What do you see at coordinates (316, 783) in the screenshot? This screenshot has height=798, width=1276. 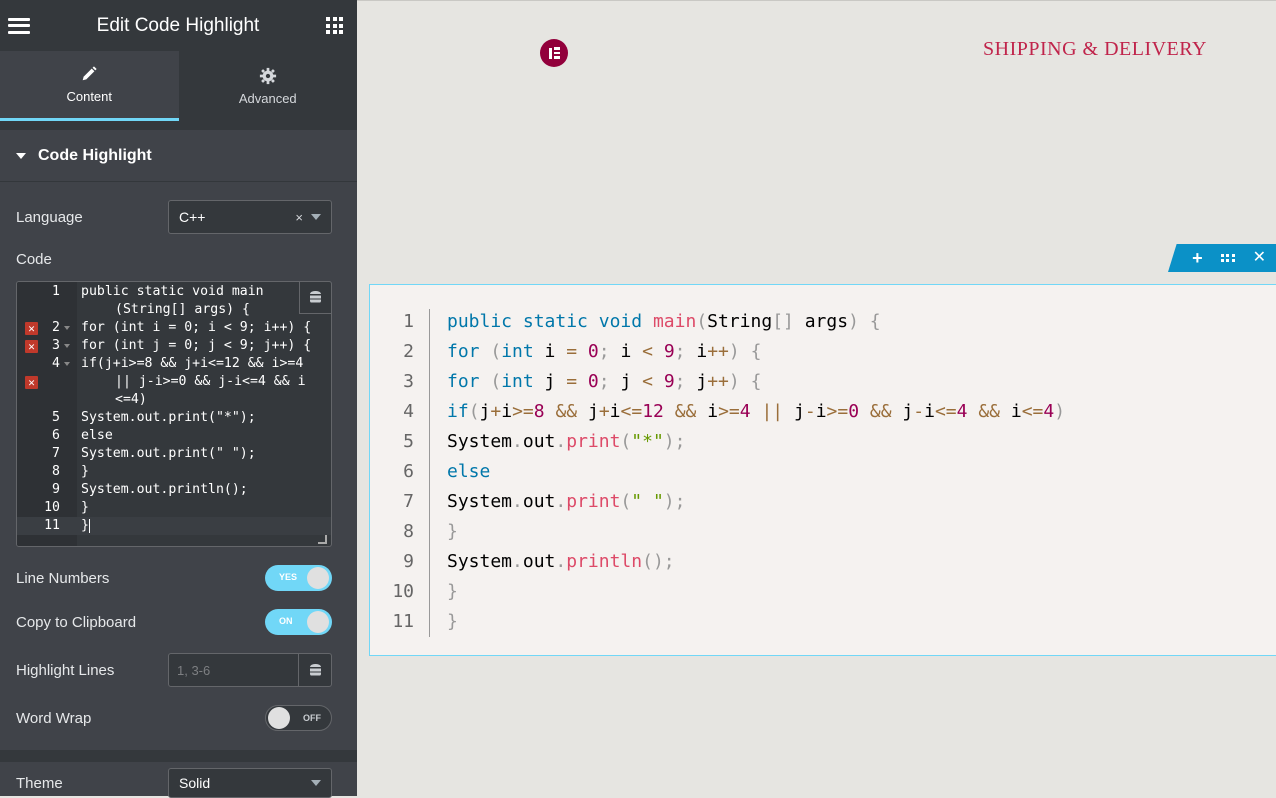 I see `chevron-down-icon` at bounding box center [316, 783].